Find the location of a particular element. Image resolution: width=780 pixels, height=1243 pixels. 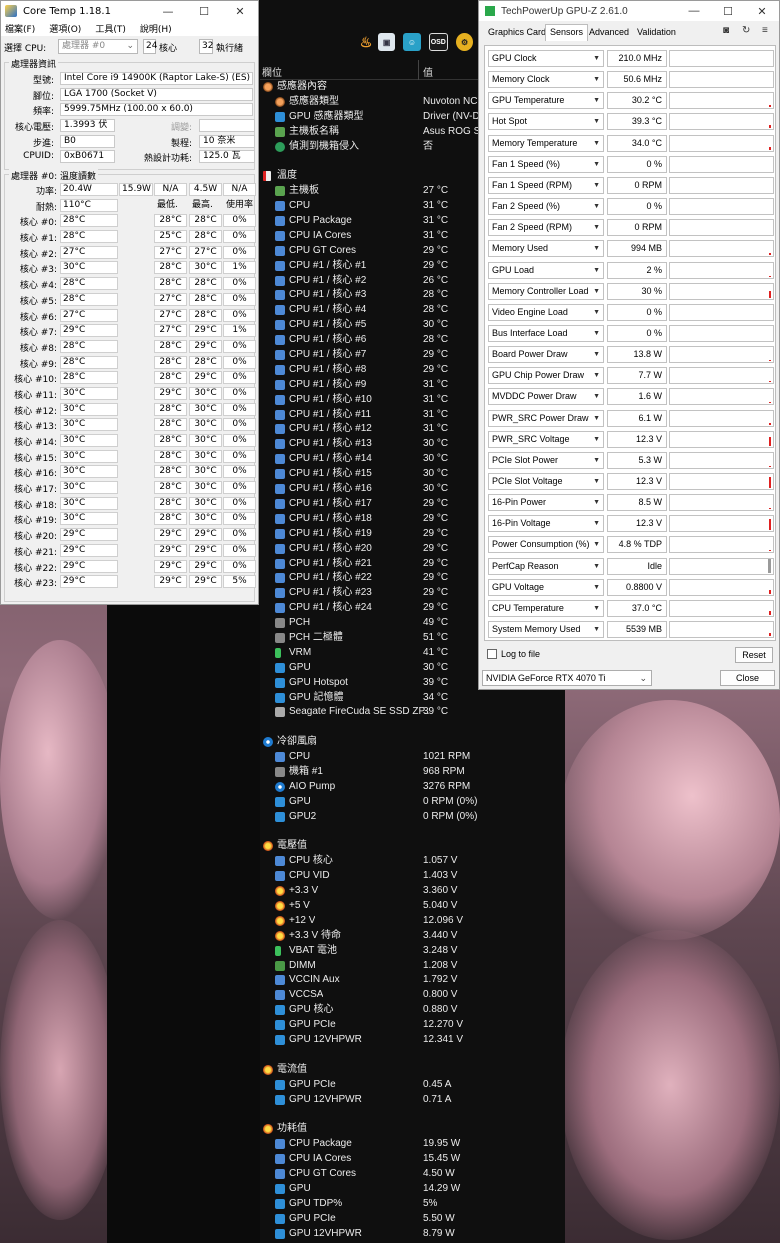

menu-icon: ≡ is located at coordinates (767, 31).